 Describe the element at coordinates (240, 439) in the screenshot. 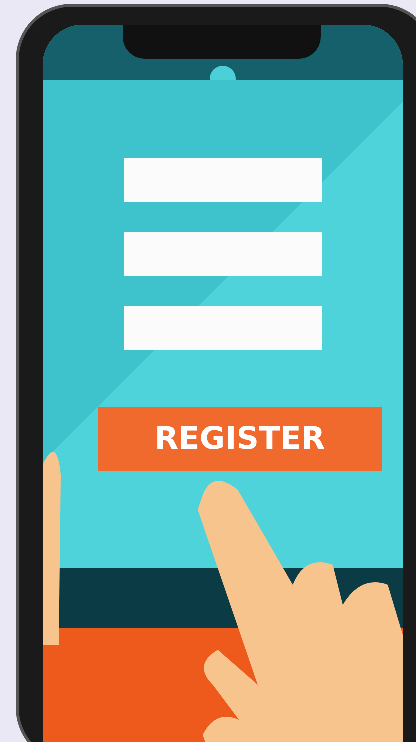

I see `register-button: REGISTER` at that location.